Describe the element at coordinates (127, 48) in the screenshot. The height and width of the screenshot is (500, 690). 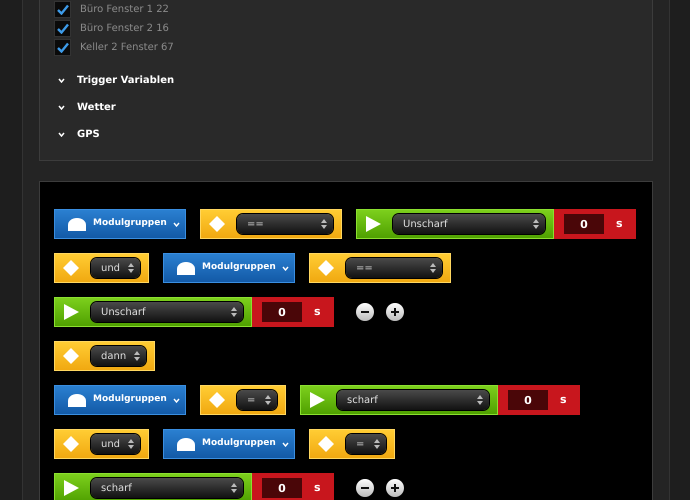
I see `checkbox-label: Keller 2 Fenster 67` at that location.